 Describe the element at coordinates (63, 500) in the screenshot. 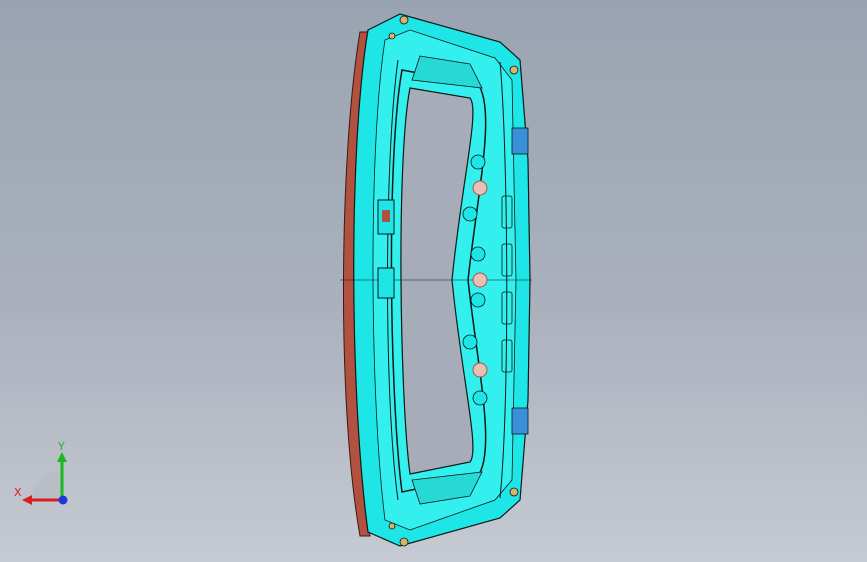

I see `z-axis-dot` at that location.